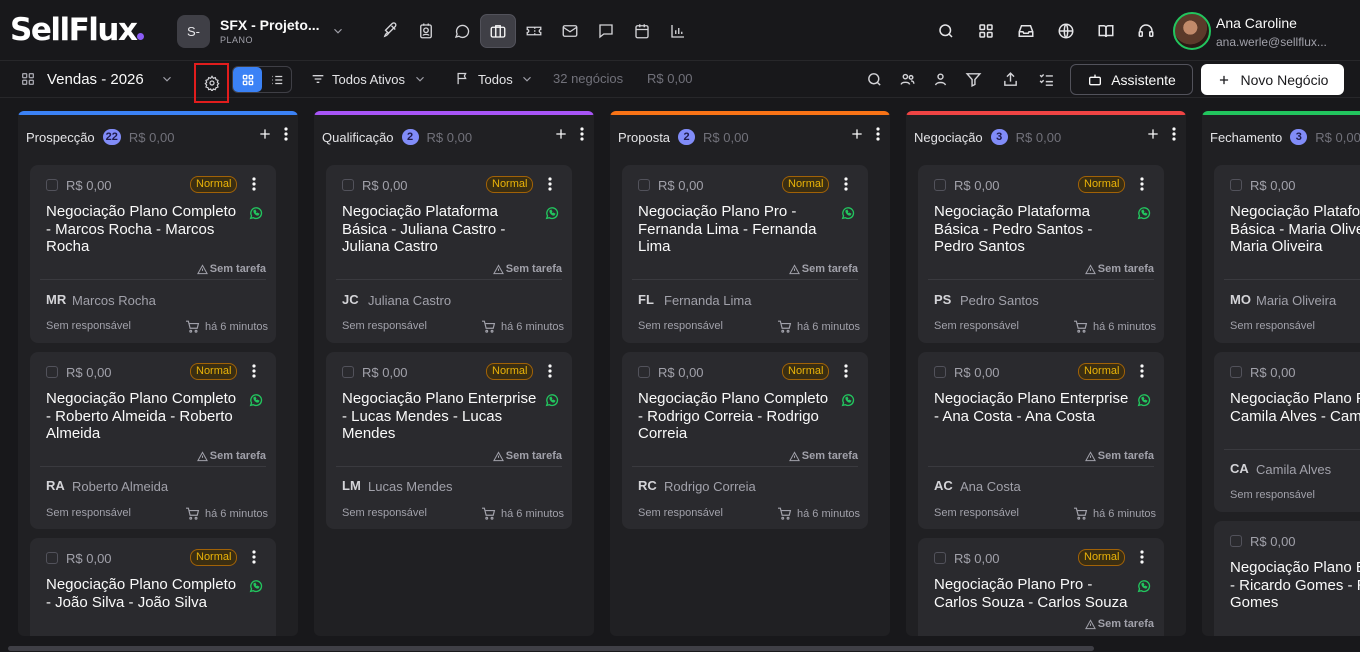 Image resolution: width=1360 pixels, height=652 pixels. Describe the element at coordinates (28, 79) in the screenshot. I see `pipeline-grid-icon` at that location.